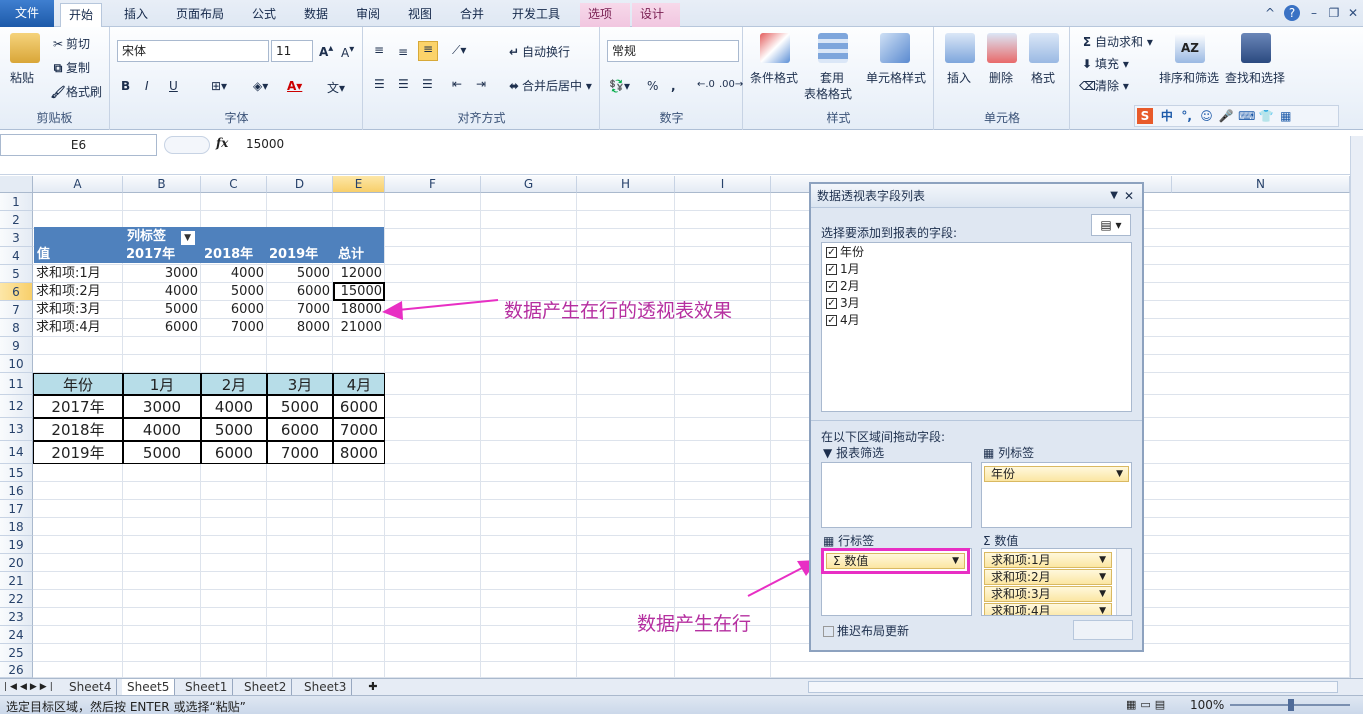 The width and height of the screenshot is (1363, 715). I want to click on row-field-pill: Σ 数值 ▼, so click(895, 561).